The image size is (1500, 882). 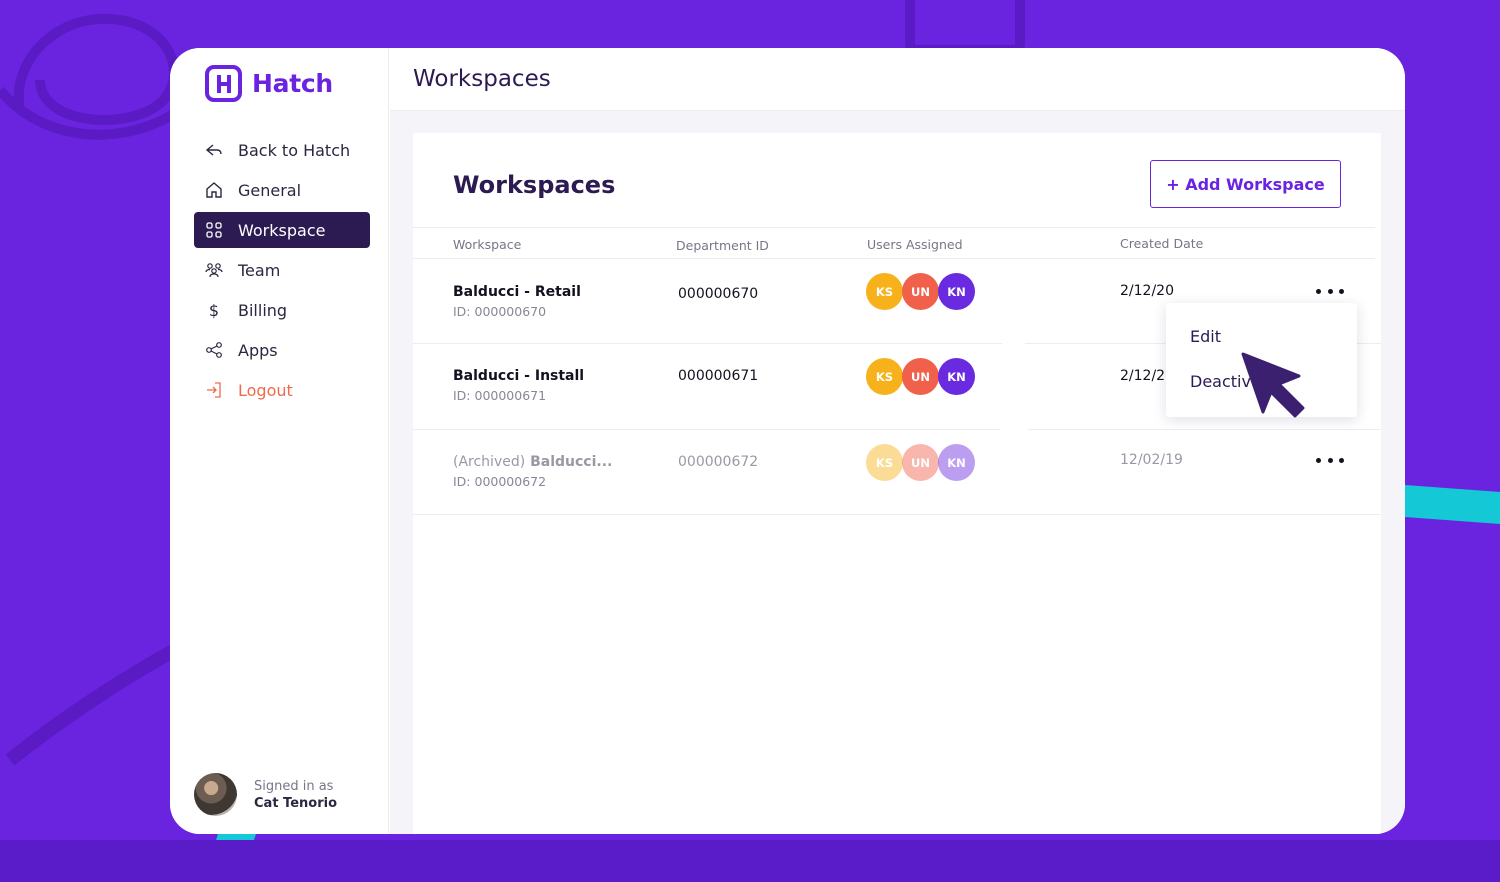 What do you see at coordinates (294, 150) in the screenshot?
I see `sidebar-item-label: Back to Hatch` at bounding box center [294, 150].